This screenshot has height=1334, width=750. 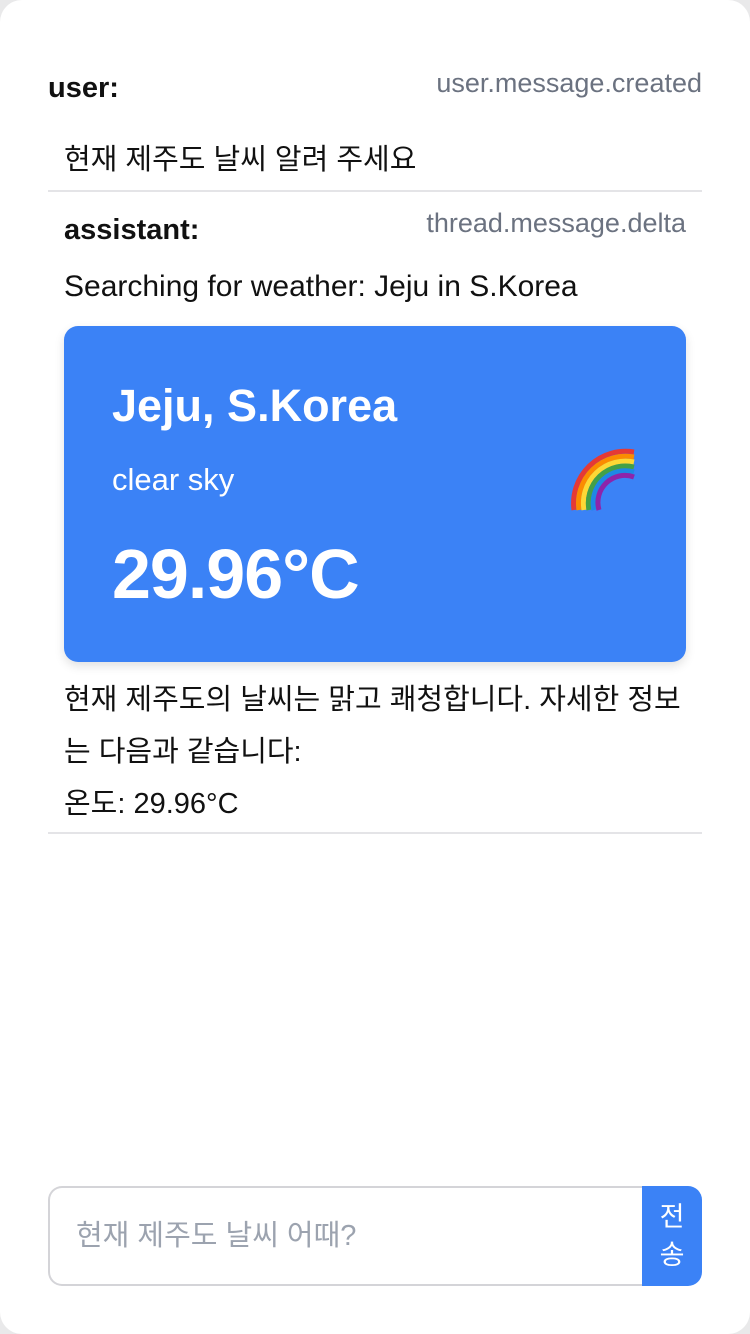 I want to click on message-text: 현재 제주도 날씨 알려 주세요, so click(x=240, y=160).